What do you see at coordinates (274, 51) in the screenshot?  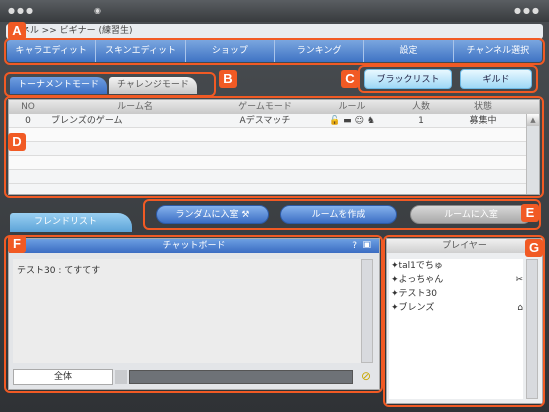 I see `annotation-box-a` at bounding box center [274, 51].